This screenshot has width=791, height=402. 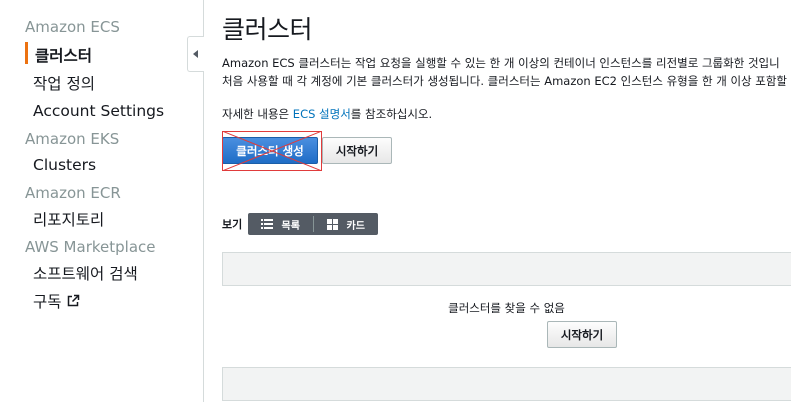 What do you see at coordinates (355, 226) in the screenshot?
I see `view-card-label: 카드` at bounding box center [355, 226].